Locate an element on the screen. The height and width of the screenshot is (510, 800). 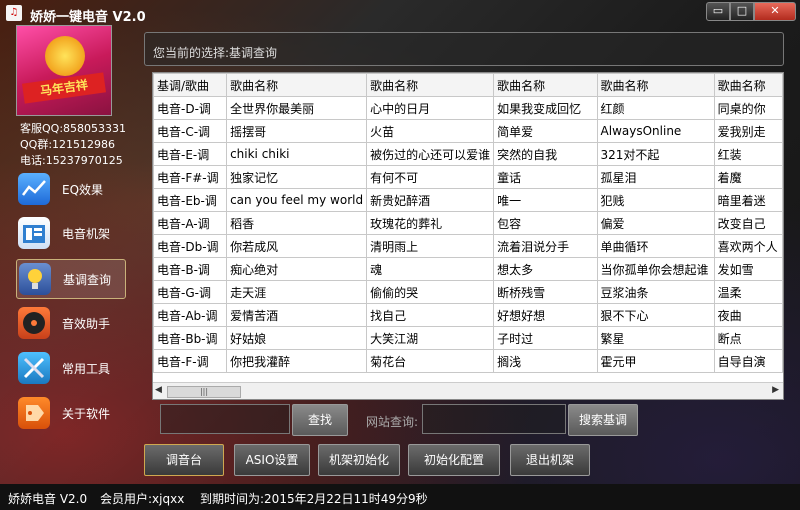
exit-rack-button: 退出机架 is located at coordinates (550, 460).